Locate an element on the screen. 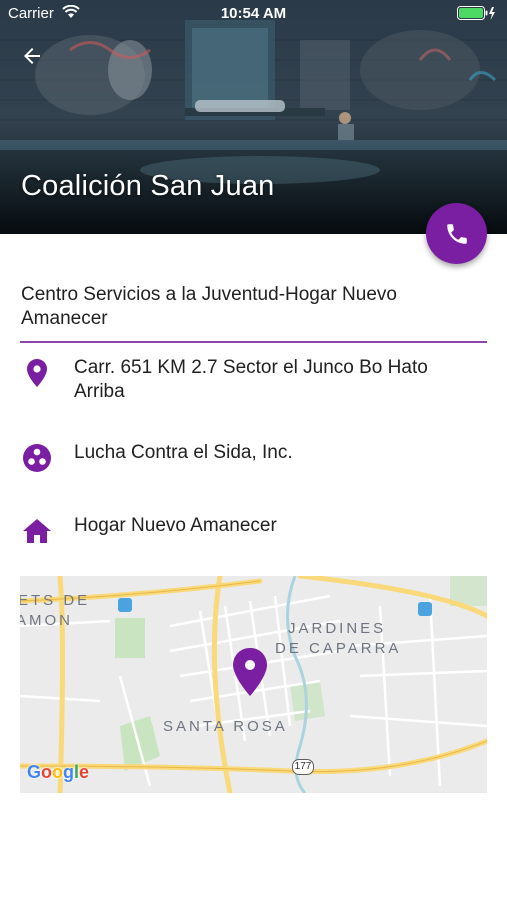 This screenshot has height=900, width=507. map-label-jardines: JARDINES is located at coordinates (337, 628).